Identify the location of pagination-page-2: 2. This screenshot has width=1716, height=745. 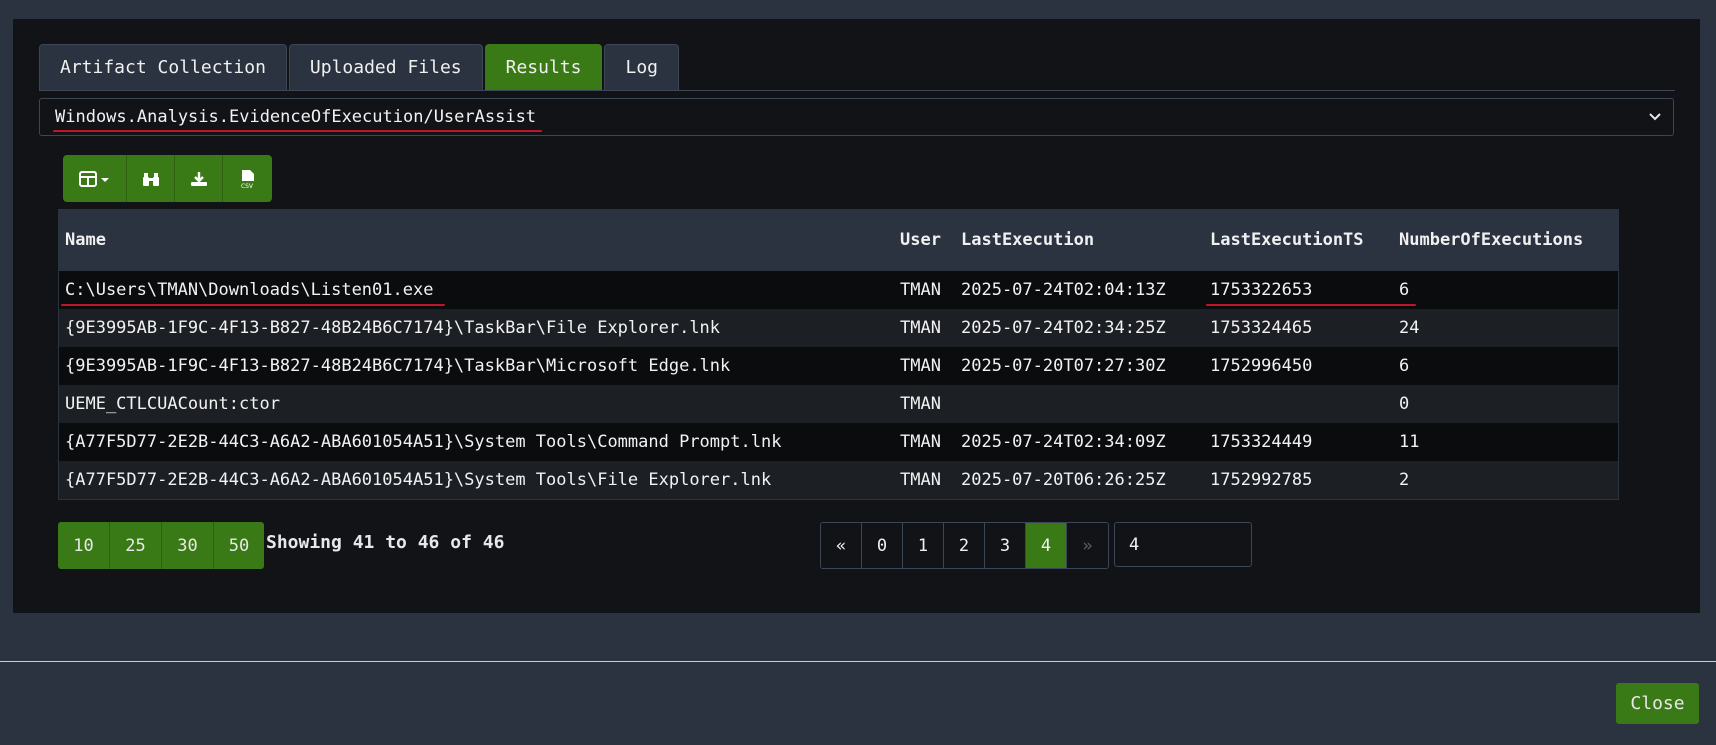
(964, 545).